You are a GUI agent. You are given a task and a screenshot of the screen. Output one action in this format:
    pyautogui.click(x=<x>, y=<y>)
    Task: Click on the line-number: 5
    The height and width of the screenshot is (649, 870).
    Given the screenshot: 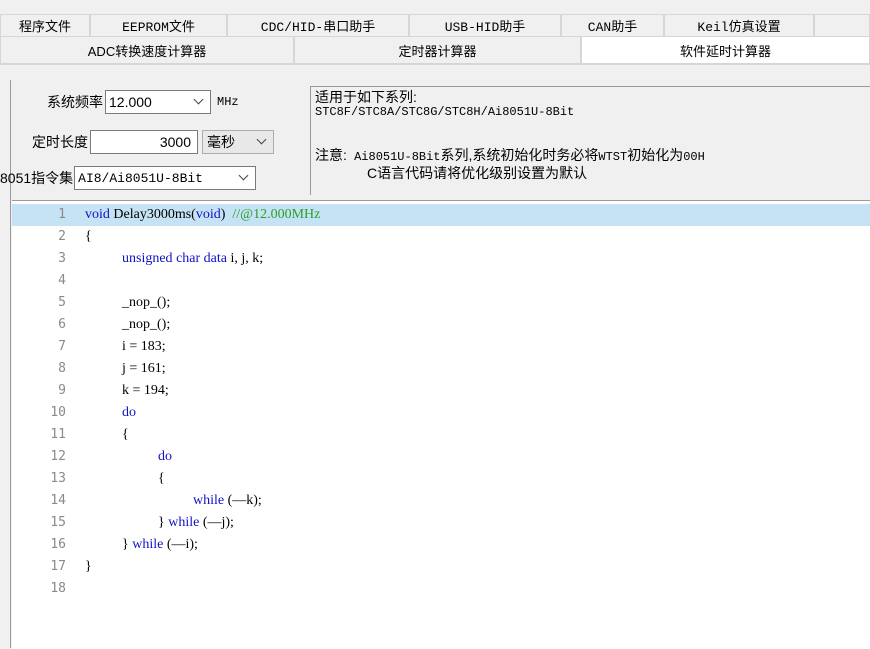 What is the action you would take?
    pyautogui.click(x=62, y=302)
    